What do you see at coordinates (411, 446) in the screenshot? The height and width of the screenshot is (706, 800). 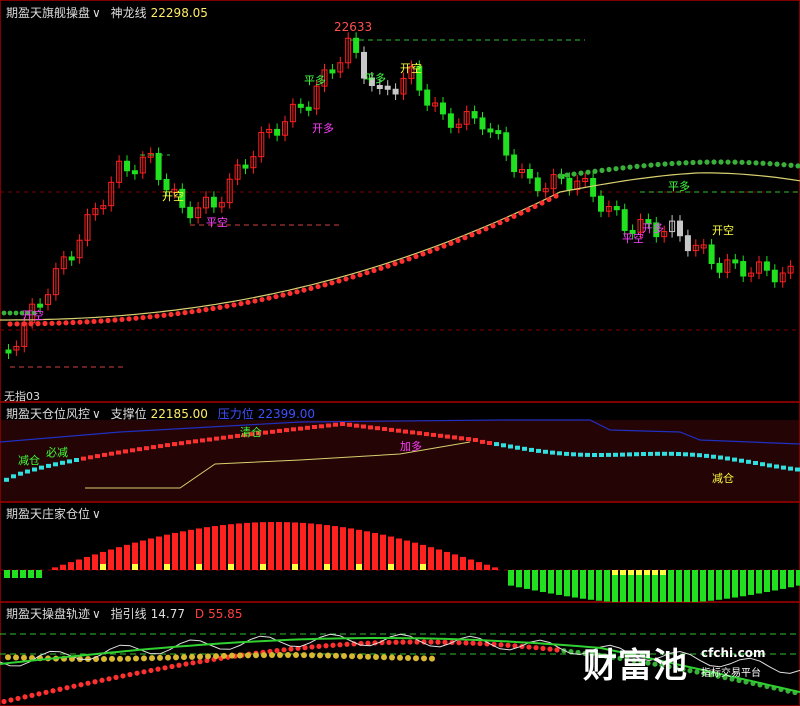 I see `signal-label: 加多` at bounding box center [411, 446].